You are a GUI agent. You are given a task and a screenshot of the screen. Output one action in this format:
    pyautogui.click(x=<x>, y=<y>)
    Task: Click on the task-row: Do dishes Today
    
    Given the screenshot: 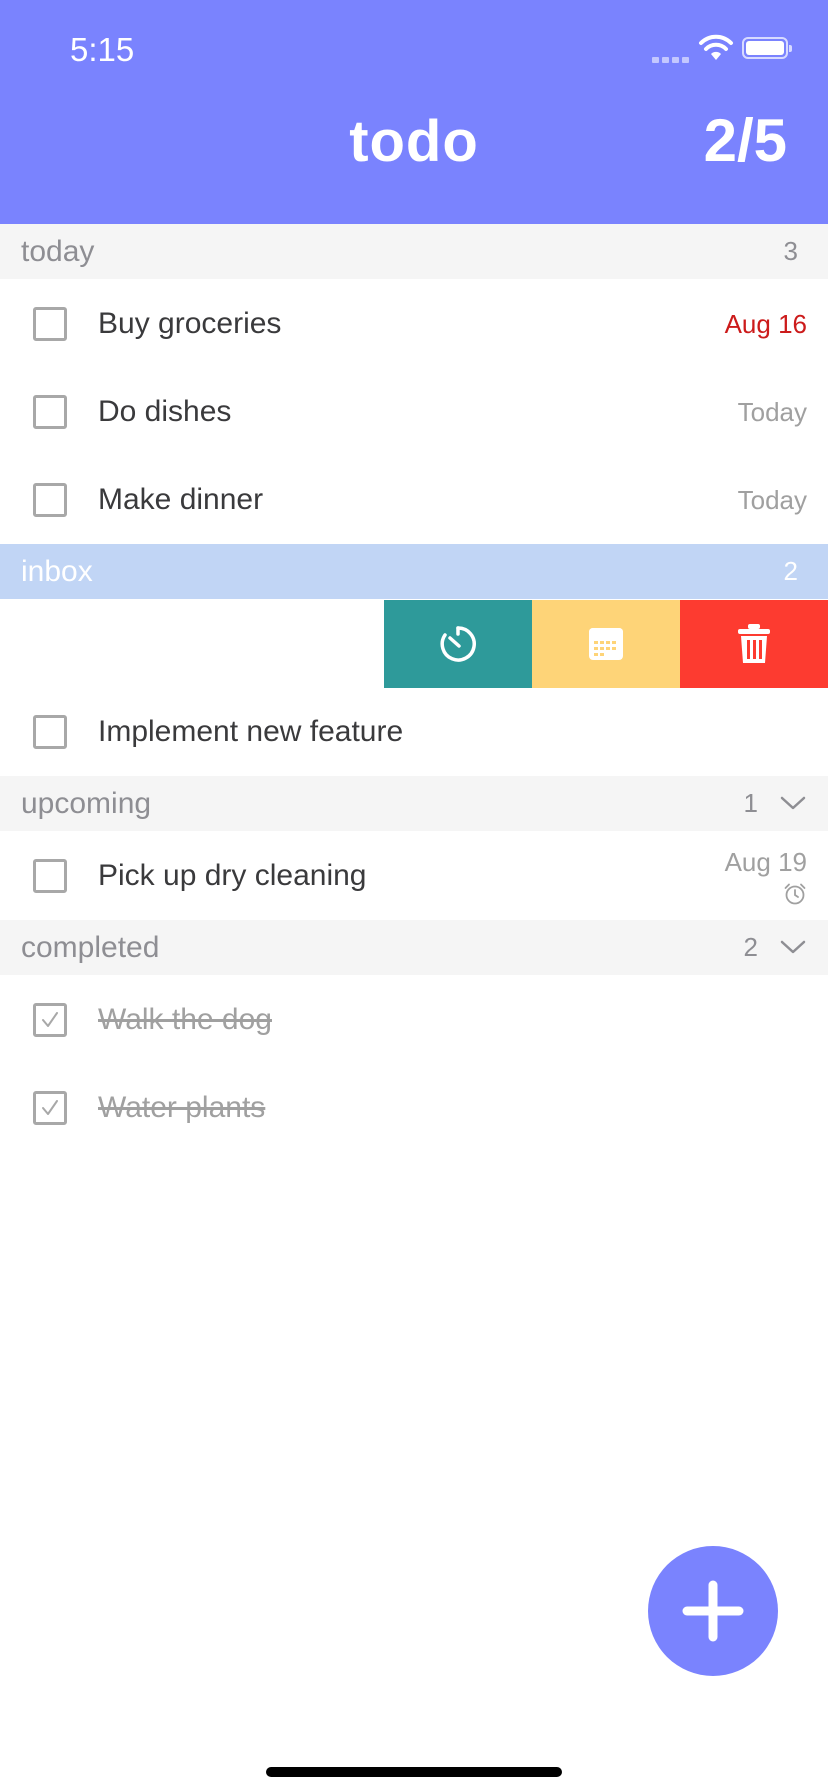 What is the action you would take?
    pyautogui.click(x=414, y=412)
    